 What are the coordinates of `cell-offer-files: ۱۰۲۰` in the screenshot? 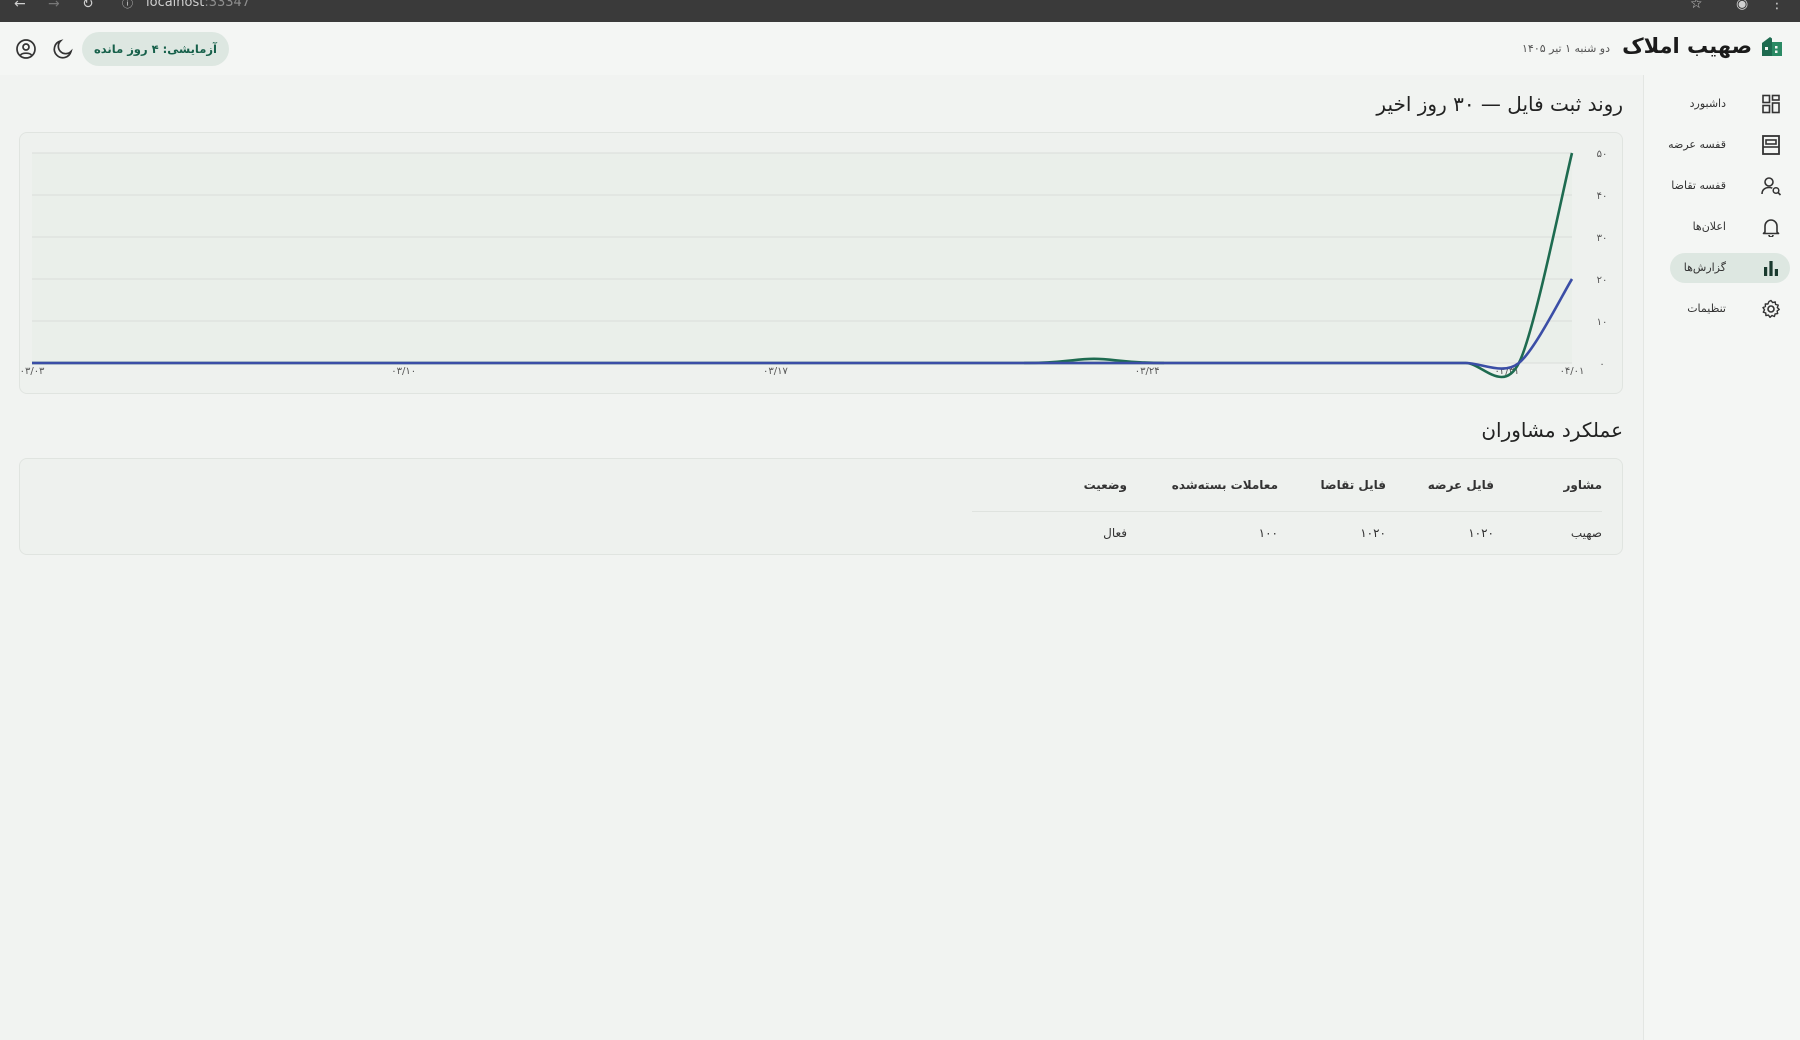 It's located at (1481, 533).